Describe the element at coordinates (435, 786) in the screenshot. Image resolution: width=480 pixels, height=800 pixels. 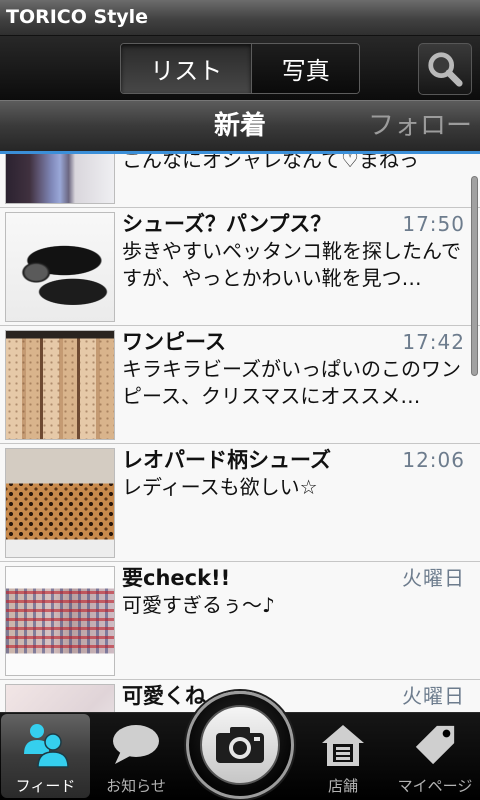
I see `nav-mypage-label: マイページ` at that location.